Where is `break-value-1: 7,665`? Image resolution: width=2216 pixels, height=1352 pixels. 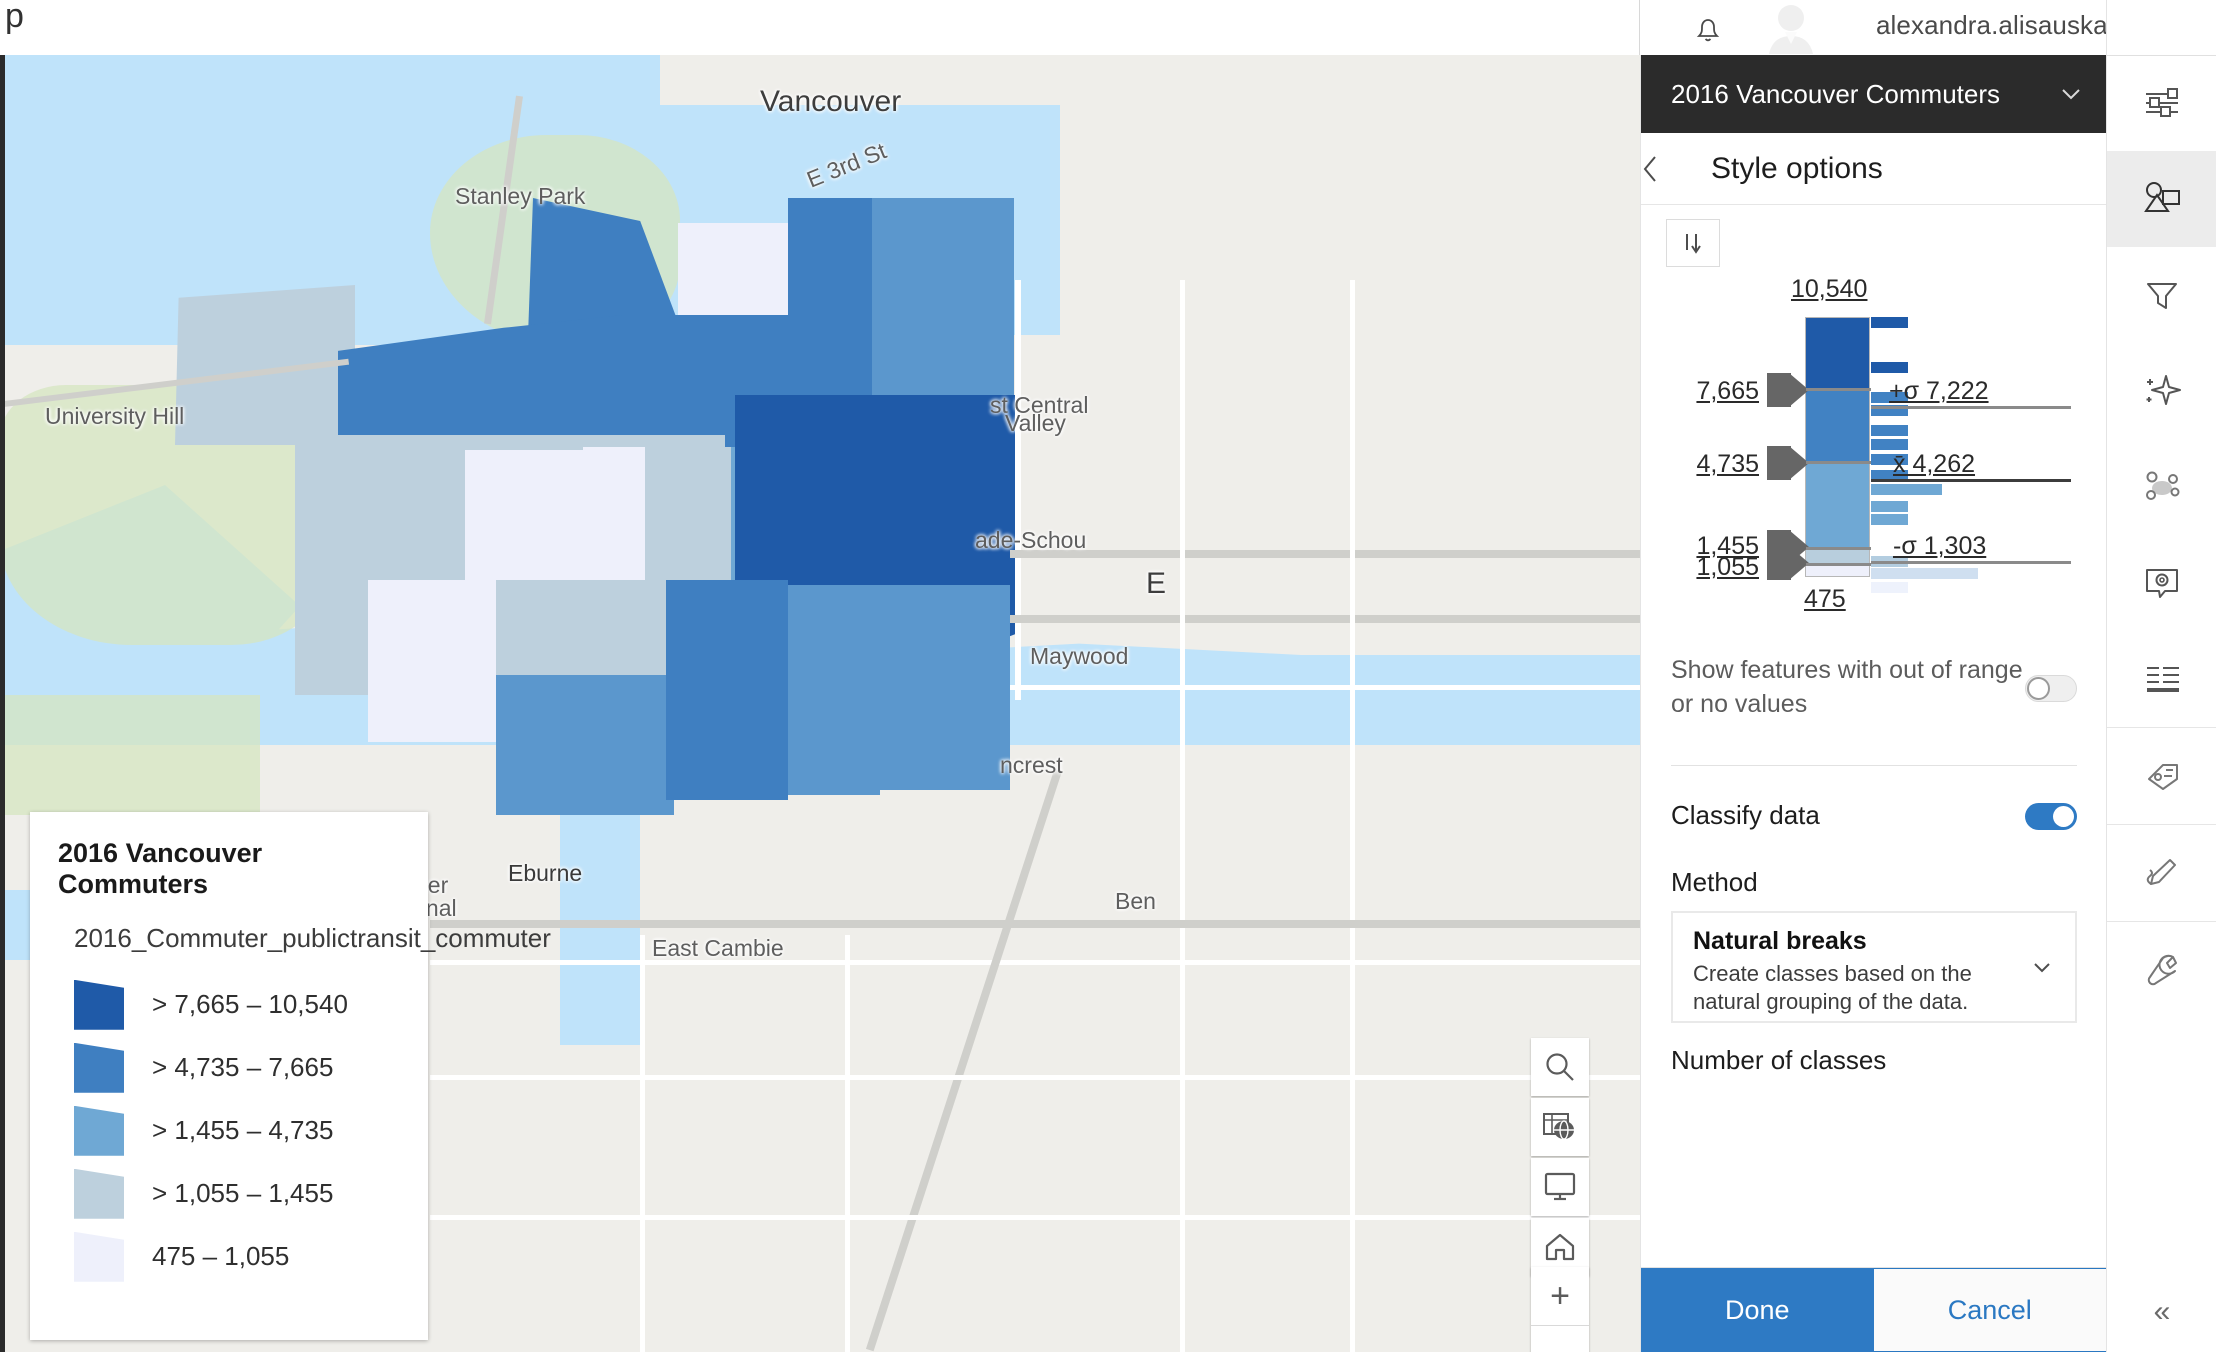 break-value-1: 7,665 is located at coordinates (1710, 391).